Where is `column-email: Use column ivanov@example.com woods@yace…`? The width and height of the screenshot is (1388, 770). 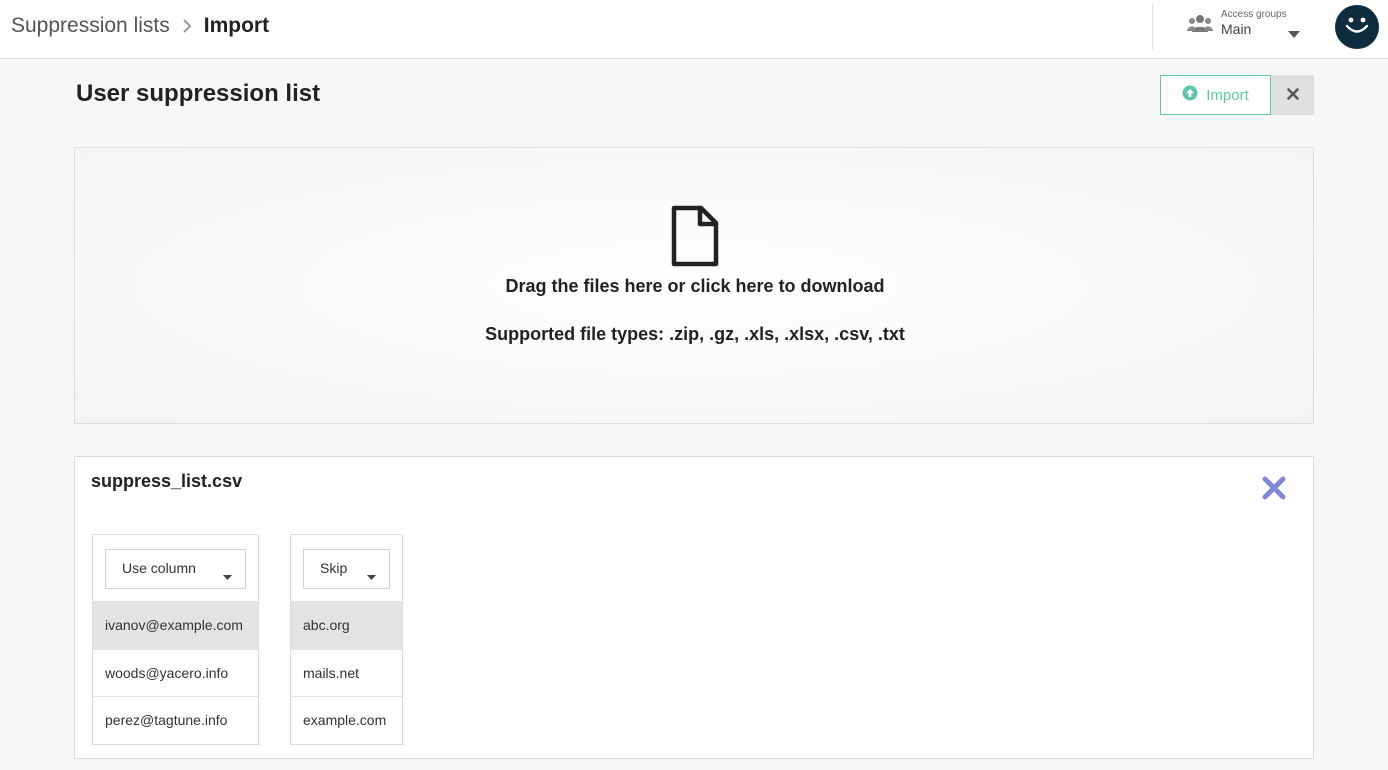
column-email: Use column ivanov@example.com woods@yace… is located at coordinates (175, 639).